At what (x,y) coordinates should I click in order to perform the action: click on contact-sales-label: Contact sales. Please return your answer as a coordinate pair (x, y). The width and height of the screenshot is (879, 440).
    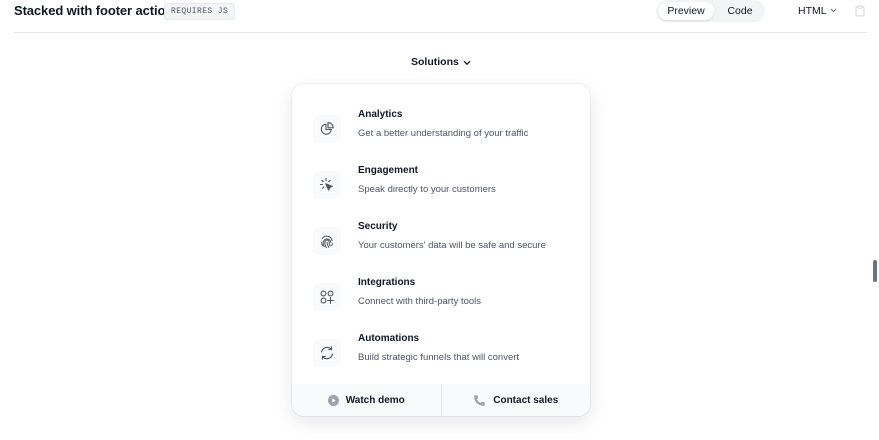
    Looking at the image, I should click on (526, 400).